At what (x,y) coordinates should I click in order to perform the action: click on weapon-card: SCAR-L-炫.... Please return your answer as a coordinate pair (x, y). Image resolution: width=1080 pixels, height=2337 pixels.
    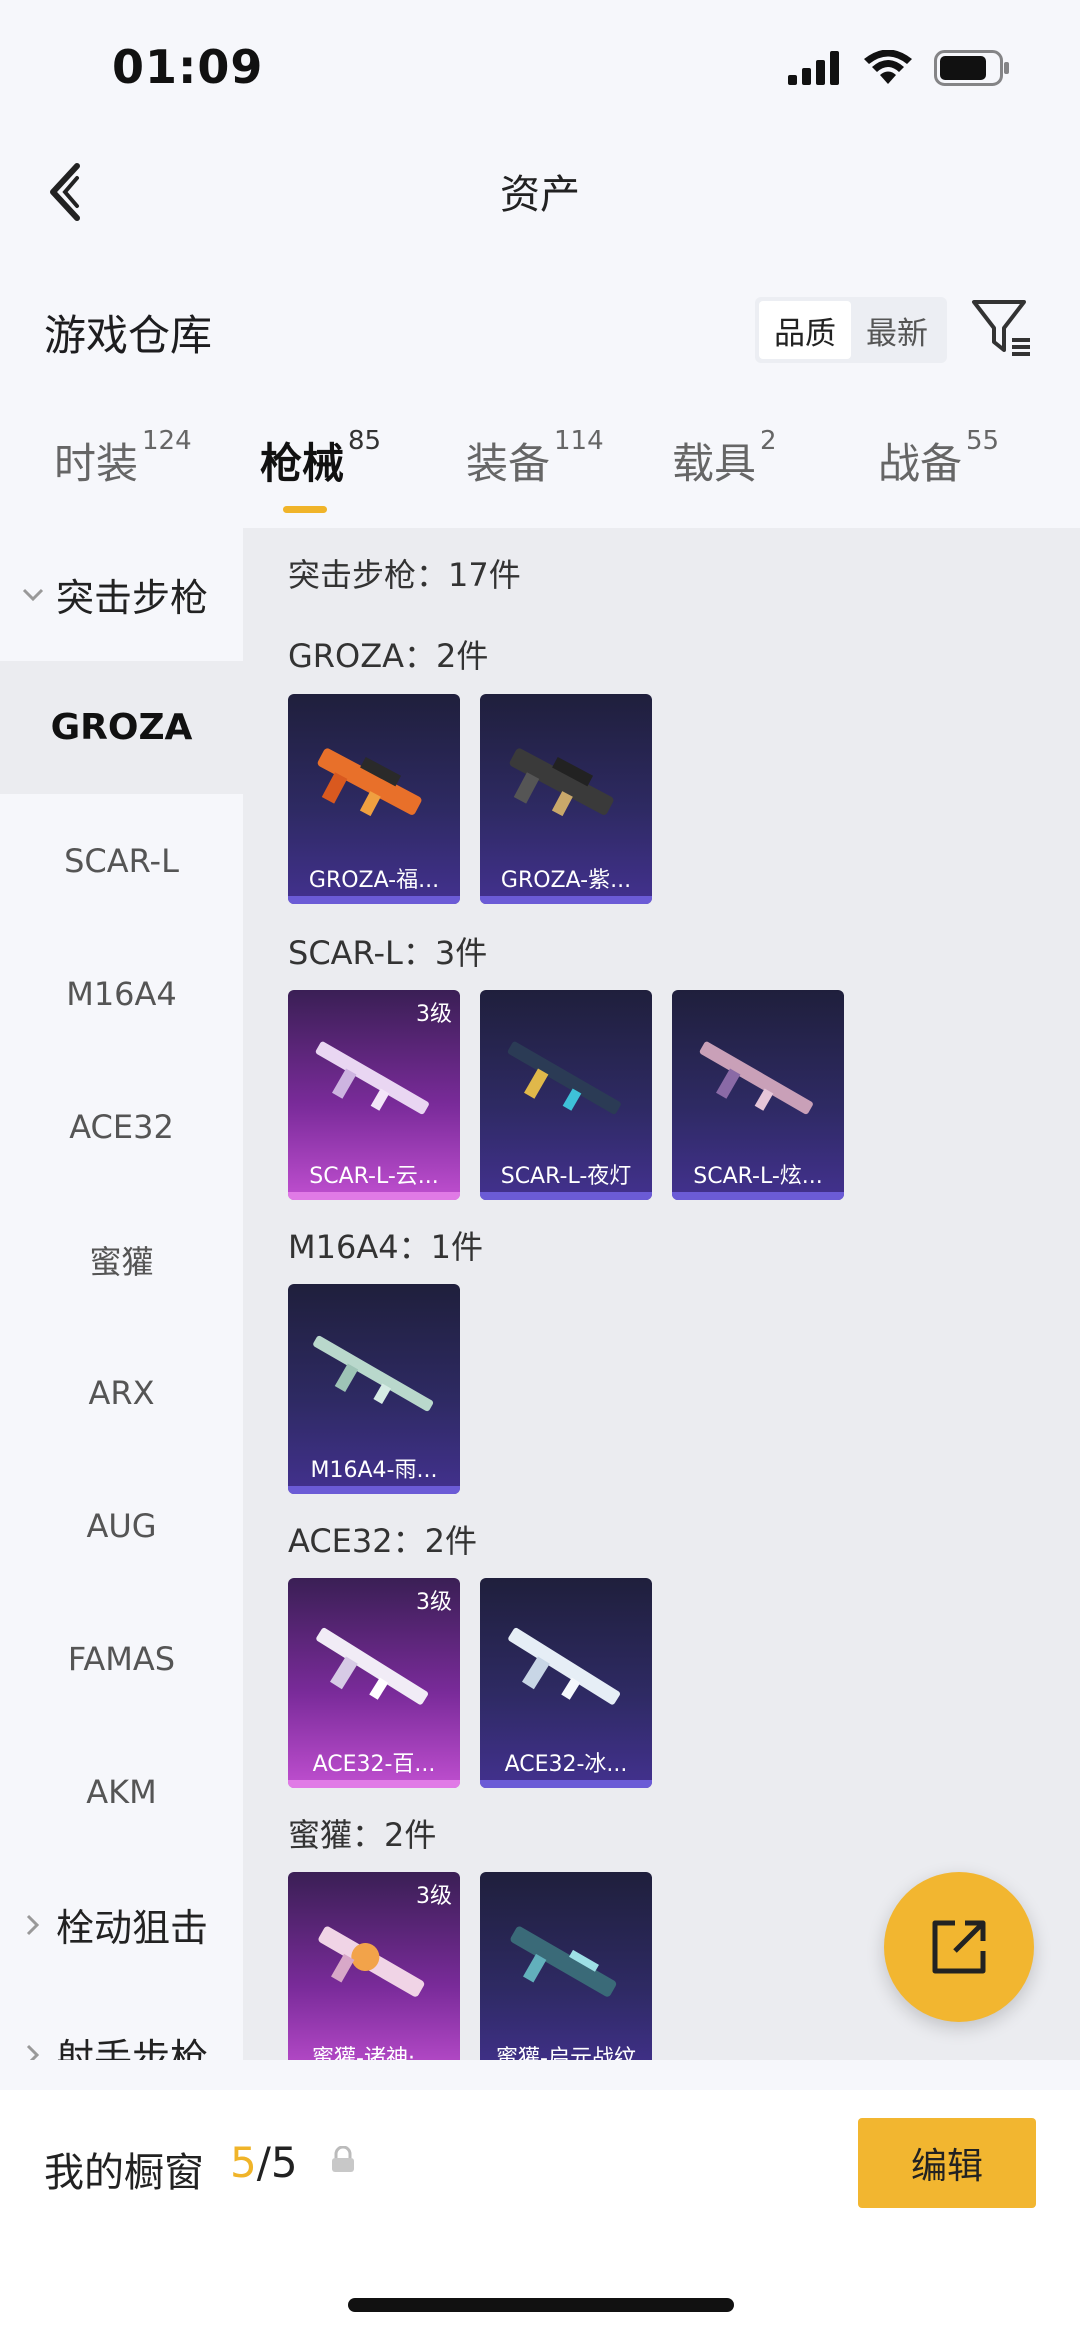
    Looking at the image, I should click on (758, 1095).